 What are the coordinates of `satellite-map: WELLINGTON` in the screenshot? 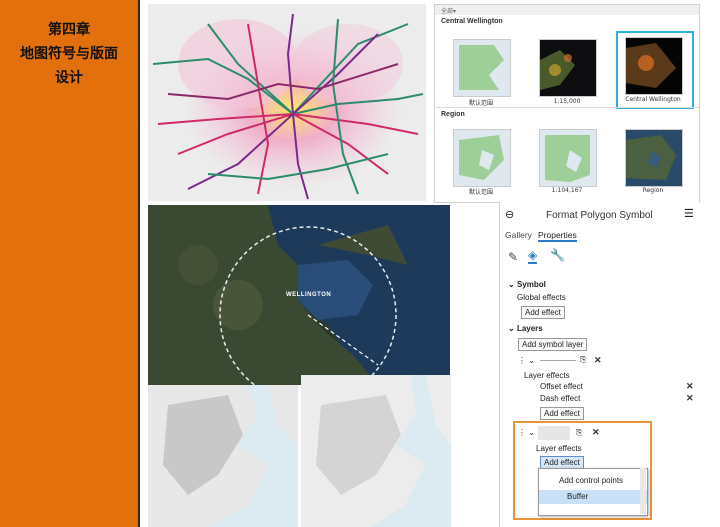 It's located at (299, 295).